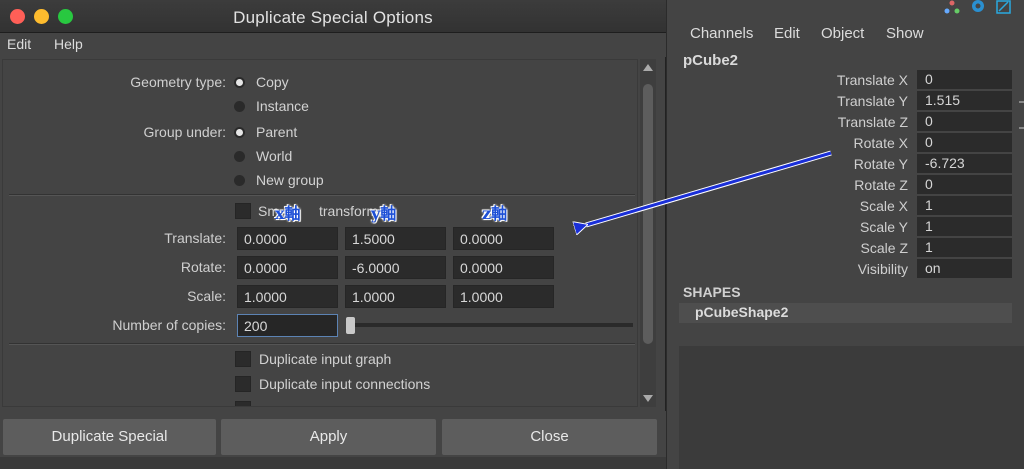 This screenshot has width=1024, height=469. Describe the element at coordinates (964, 226) in the screenshot. I see `scale-y-attr-value: 1` at that location.